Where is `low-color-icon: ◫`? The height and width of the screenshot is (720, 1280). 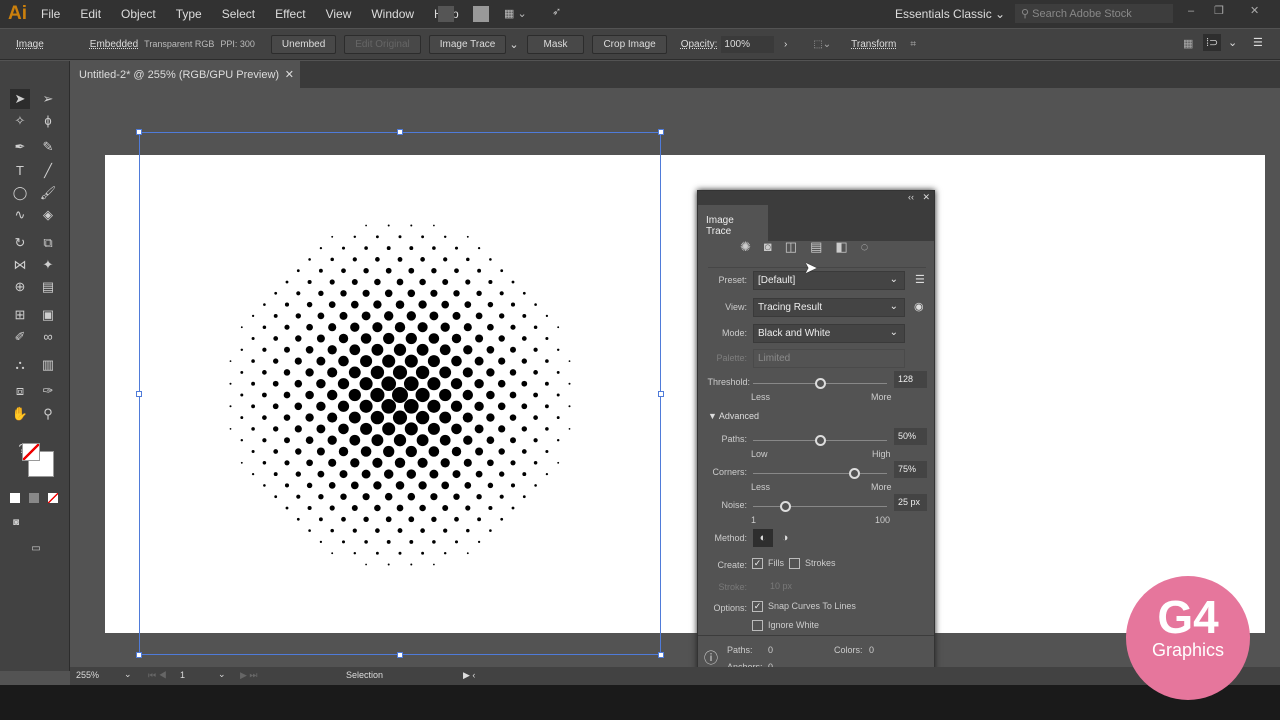 low-color-icon: ◫ is located at coordinates (797, 246).